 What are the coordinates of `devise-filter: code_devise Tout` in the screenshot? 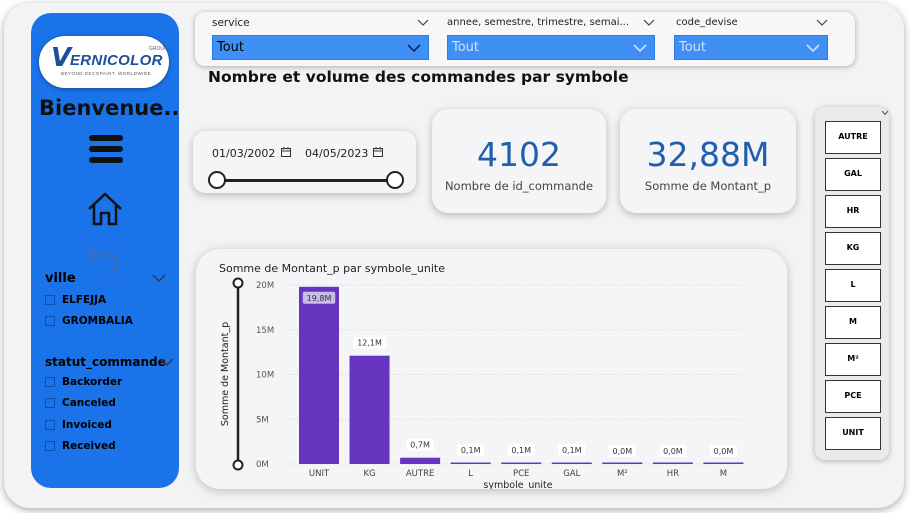 It's located at (751, 39).